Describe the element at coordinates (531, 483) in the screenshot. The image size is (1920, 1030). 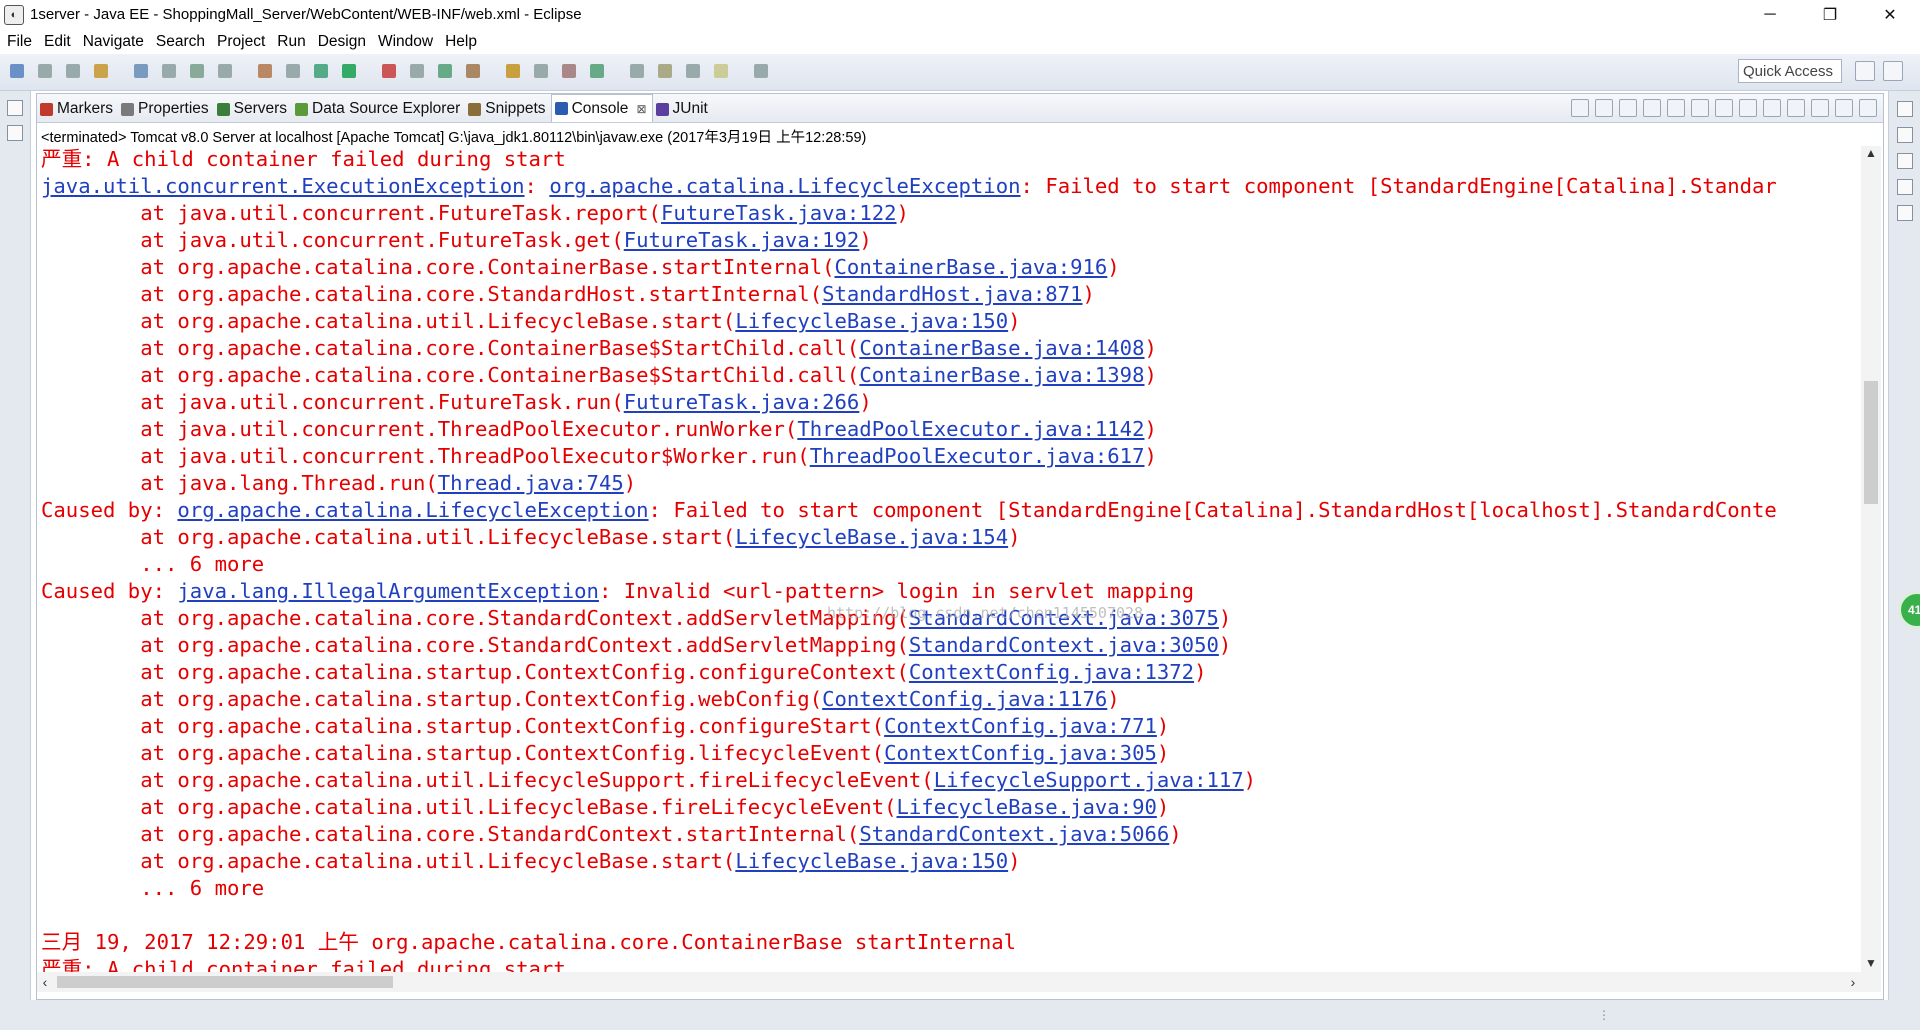
I see `stack-trace-link: Thread.java:745` at that location.